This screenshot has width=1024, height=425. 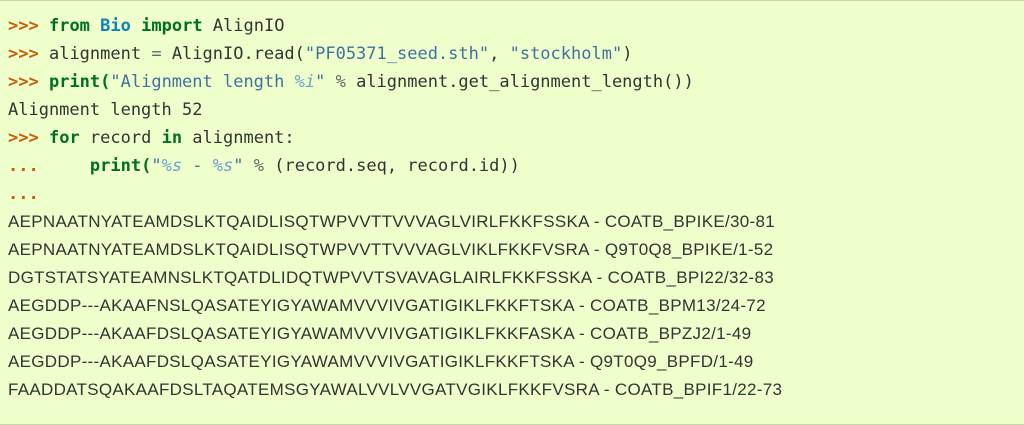 What do you see at coordinates (397, 166) in the screenshot?
I see `format-args: (record.seq, record.id))` at bounding box center [397, 166].